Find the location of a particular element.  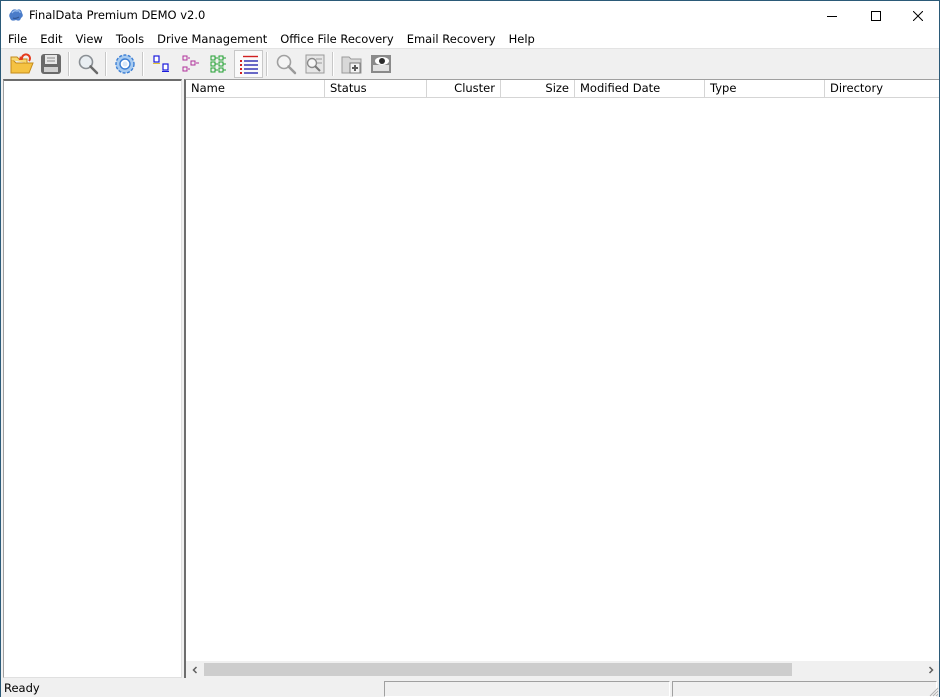

tree-view-button is located at coordinates (190, 64).